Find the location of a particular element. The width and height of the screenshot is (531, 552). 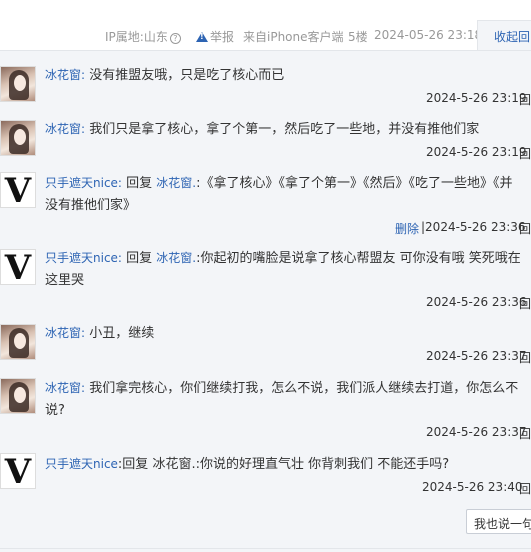

delete-link: 删除 is located at coordinates (407, 228).